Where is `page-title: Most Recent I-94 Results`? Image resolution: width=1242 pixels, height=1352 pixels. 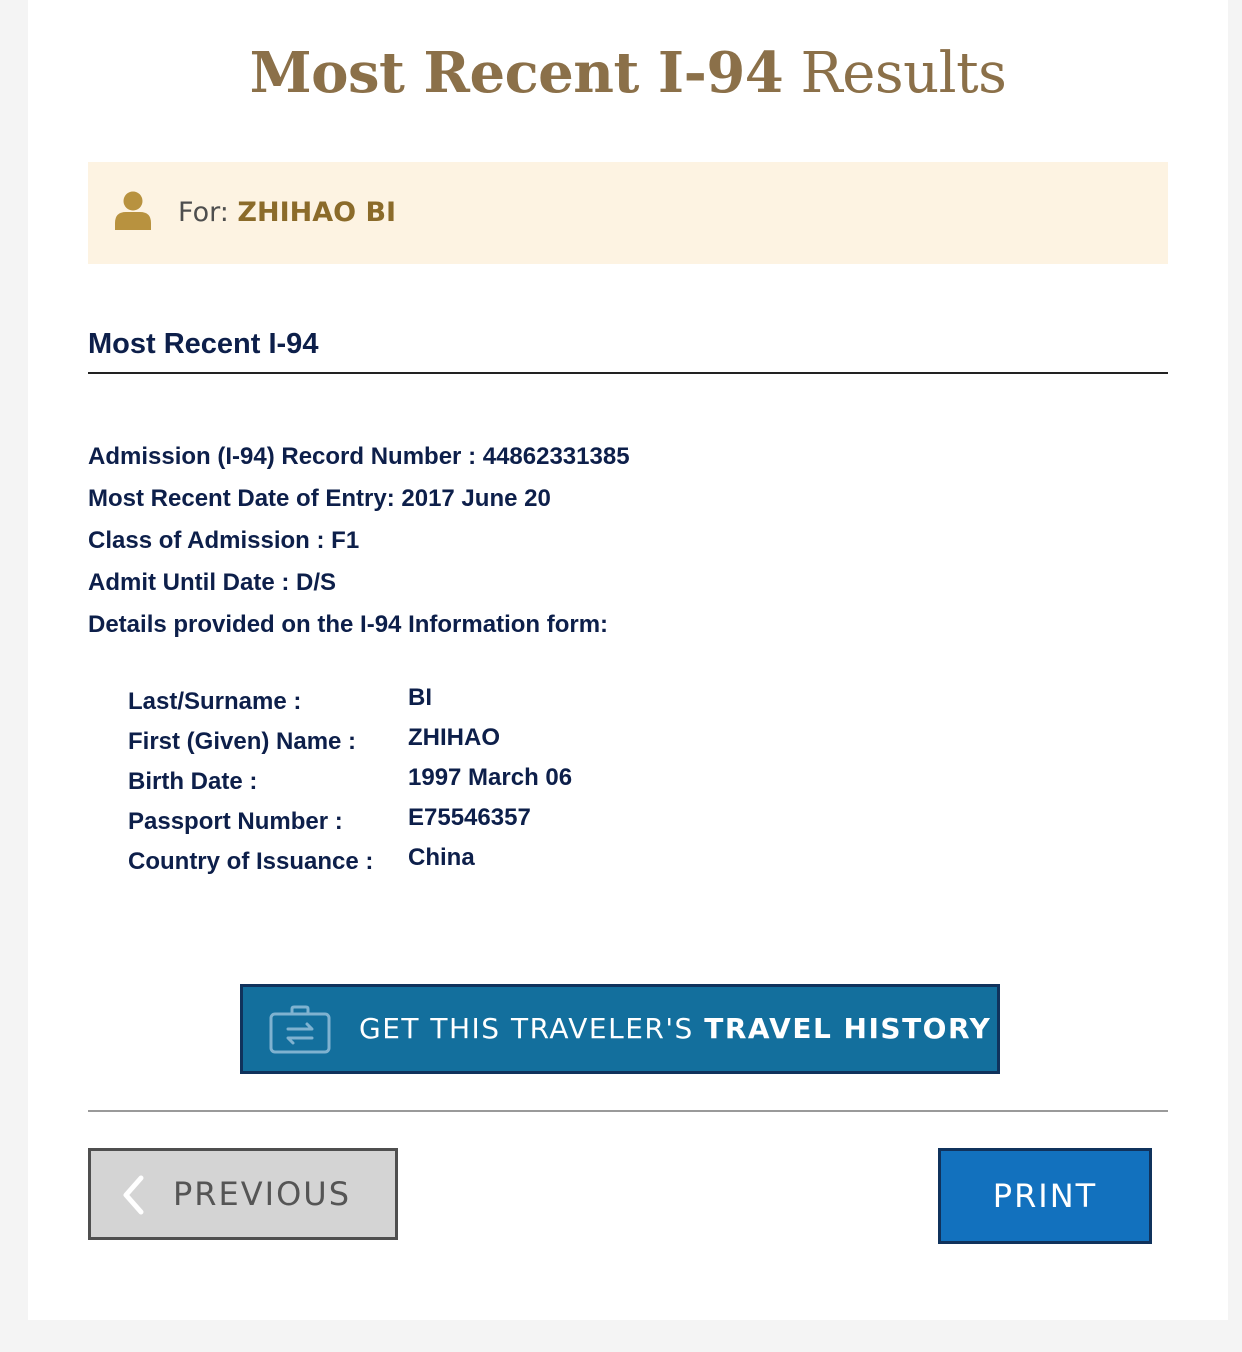
page-title: Most Recent I-94 Results is located at coordinates (628, 73).